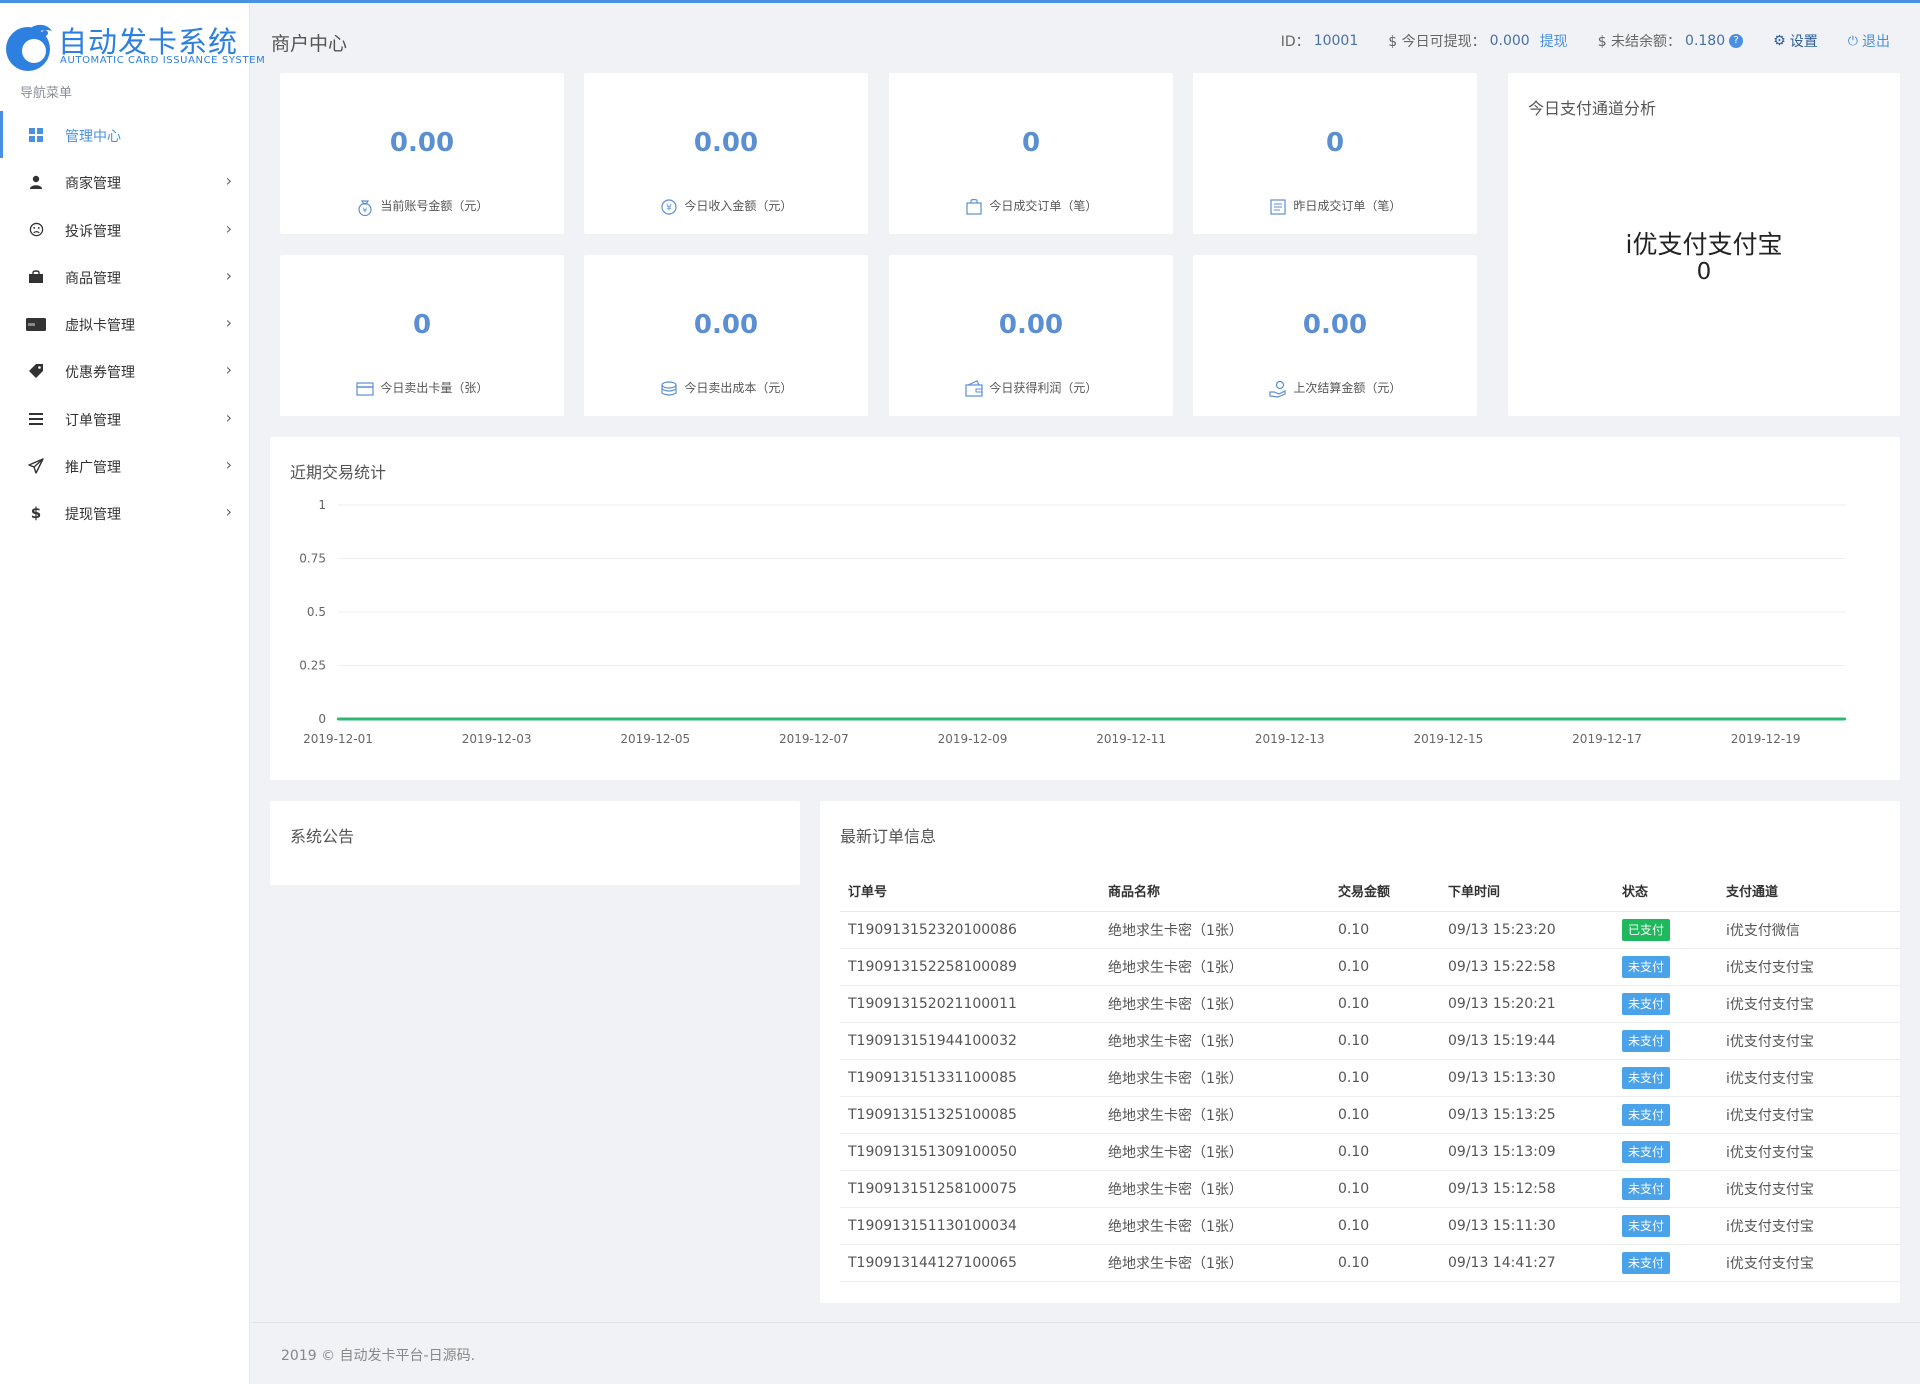 This screenshot has width=1920, height=1384. I want to click on help-icon: ?, so click(1736, 41).